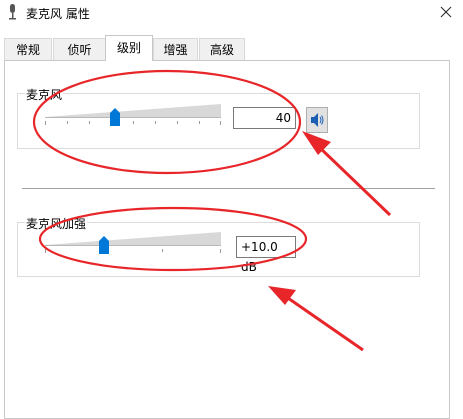 The width and height of the screenshot is (463, 419). What do you see at coordinates (115, 117) in the screenshot?
I see `microphone-slider-thumb` at bounding box center [115, 117].